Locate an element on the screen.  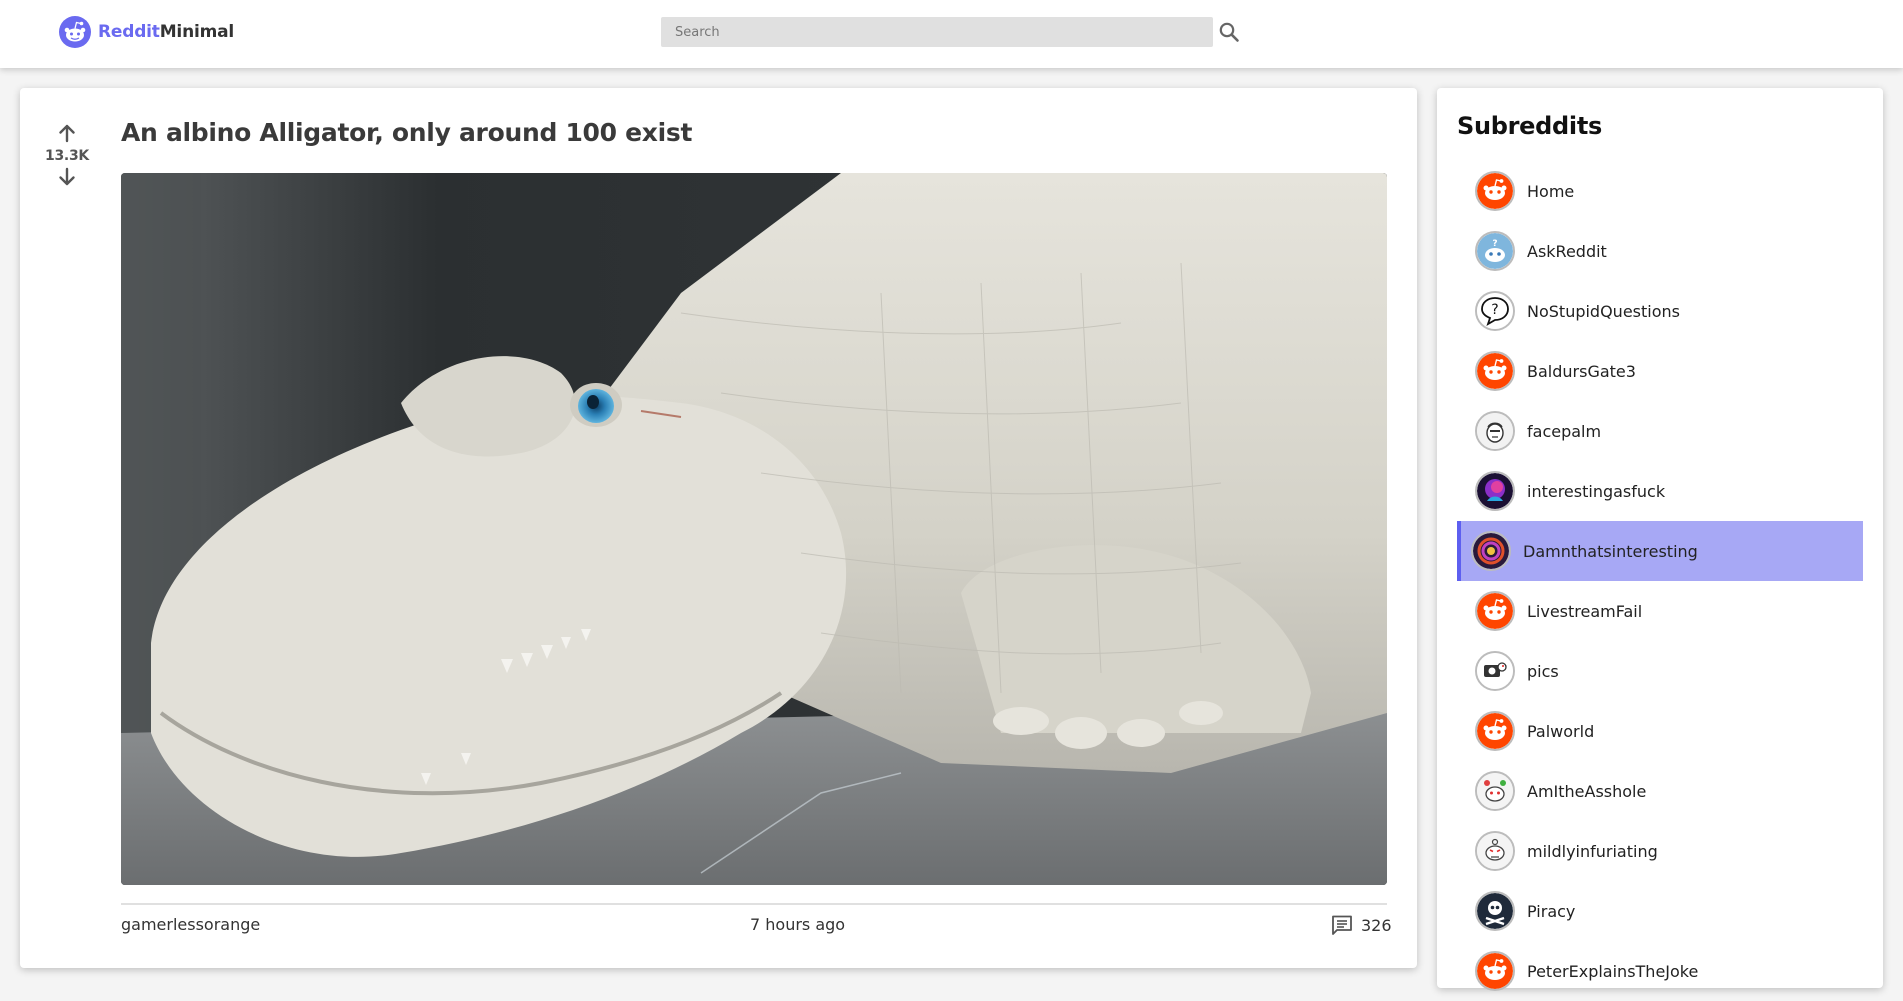
logo-text-minimal: Minimal is located at coordinates (197, 32).